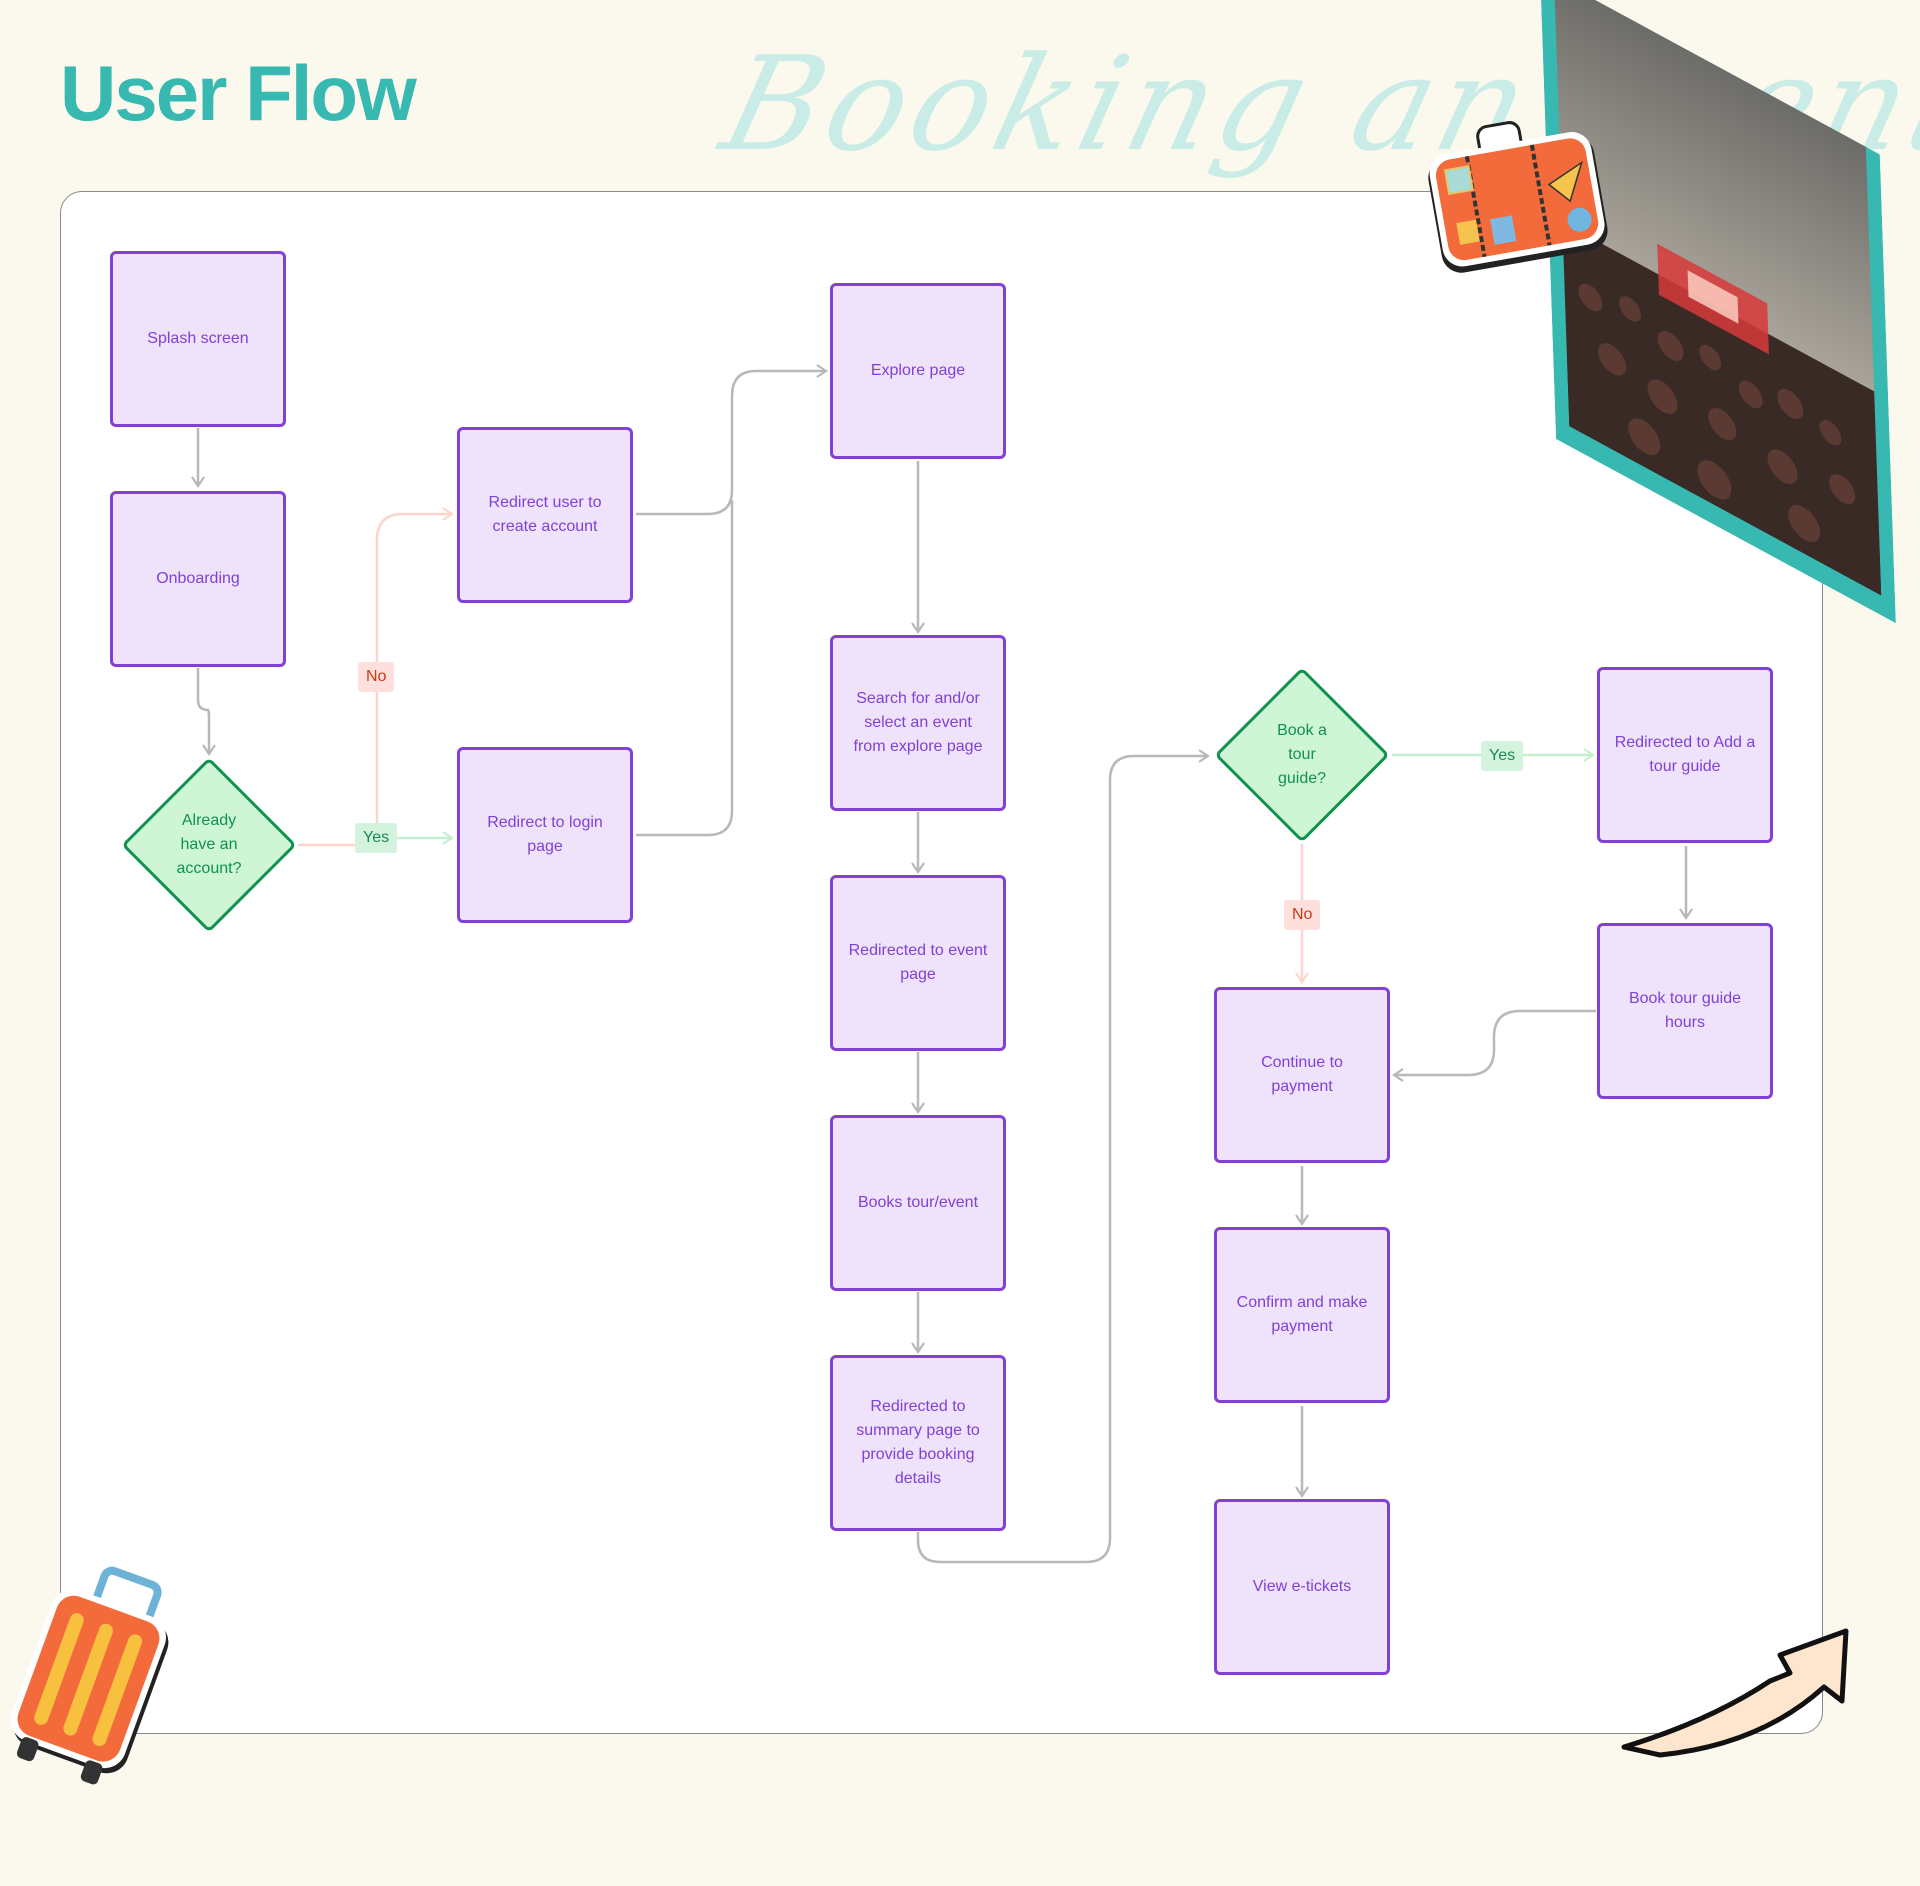 This screenshot has width=1920, height=1886. What do you see at coordinates (918, 963) in the screenshot?
I see `node-event-page: Redirected to event page` at bounding box center [918, 963].